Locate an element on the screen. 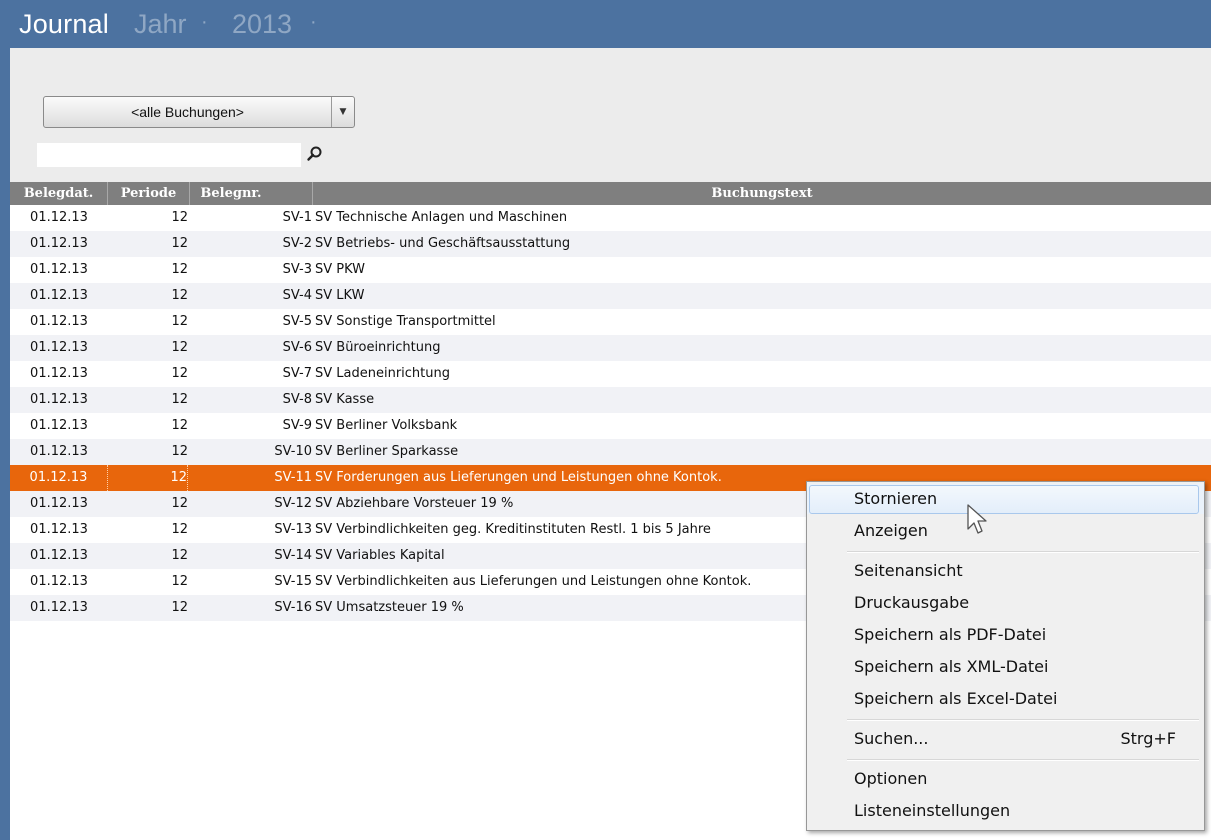  year-selector: 2013 is located at coordinates (262, 24).